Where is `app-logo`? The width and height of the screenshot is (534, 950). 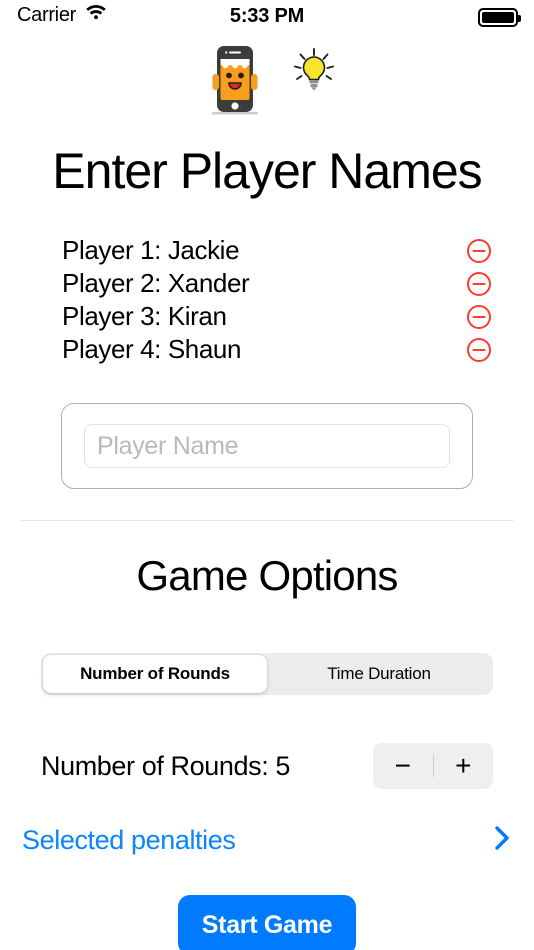
app-logo is located at coordinates (267, 80).